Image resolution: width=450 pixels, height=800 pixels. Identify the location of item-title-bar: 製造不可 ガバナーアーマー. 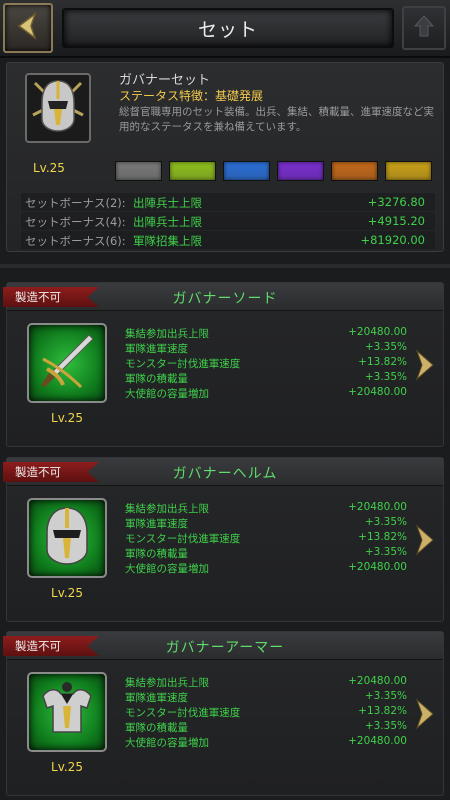
(223, 646).